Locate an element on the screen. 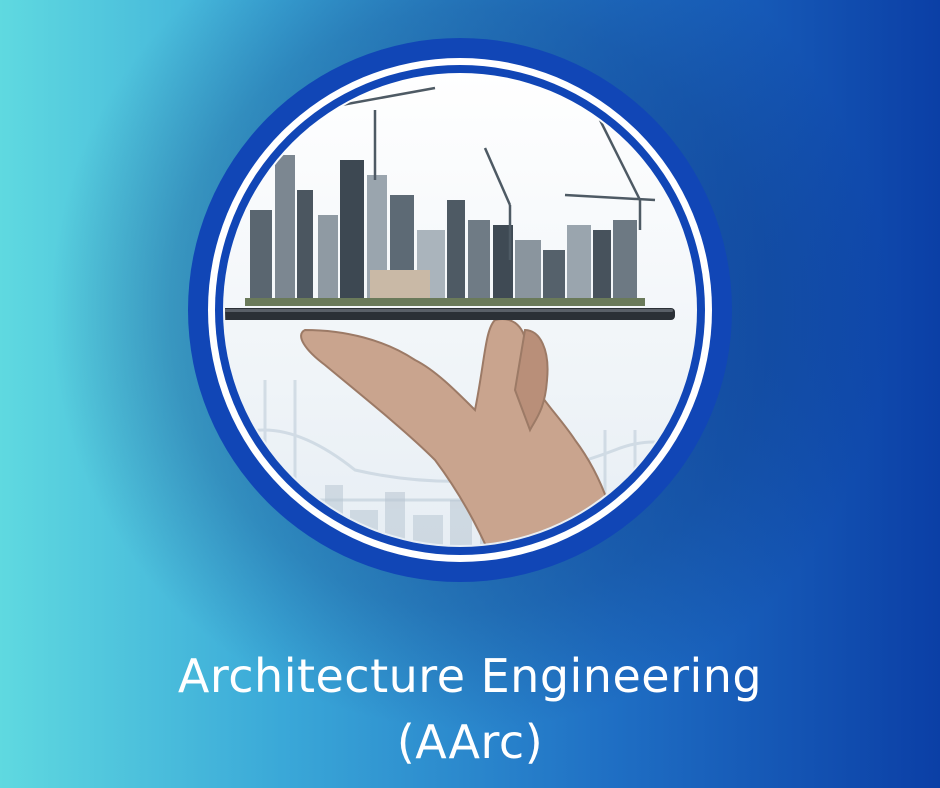 Image resolution: width=940 pixels, height=788 pixels. title-line-2: (AArc) is located at coordinates (470, 742).